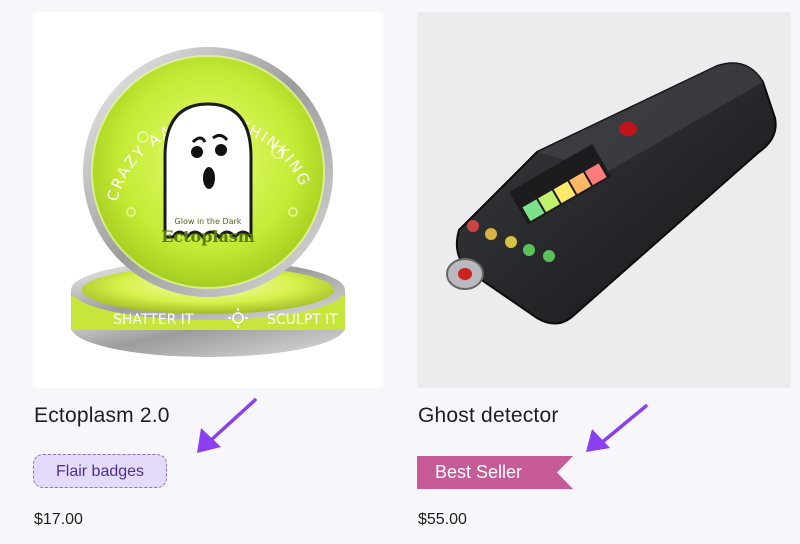 The image size is (800, 544). What do you see at coordinates (102, 416) in the screenshot?
I see `product-title: Ectoplasm 2.0` at bounding box center [102, 416].